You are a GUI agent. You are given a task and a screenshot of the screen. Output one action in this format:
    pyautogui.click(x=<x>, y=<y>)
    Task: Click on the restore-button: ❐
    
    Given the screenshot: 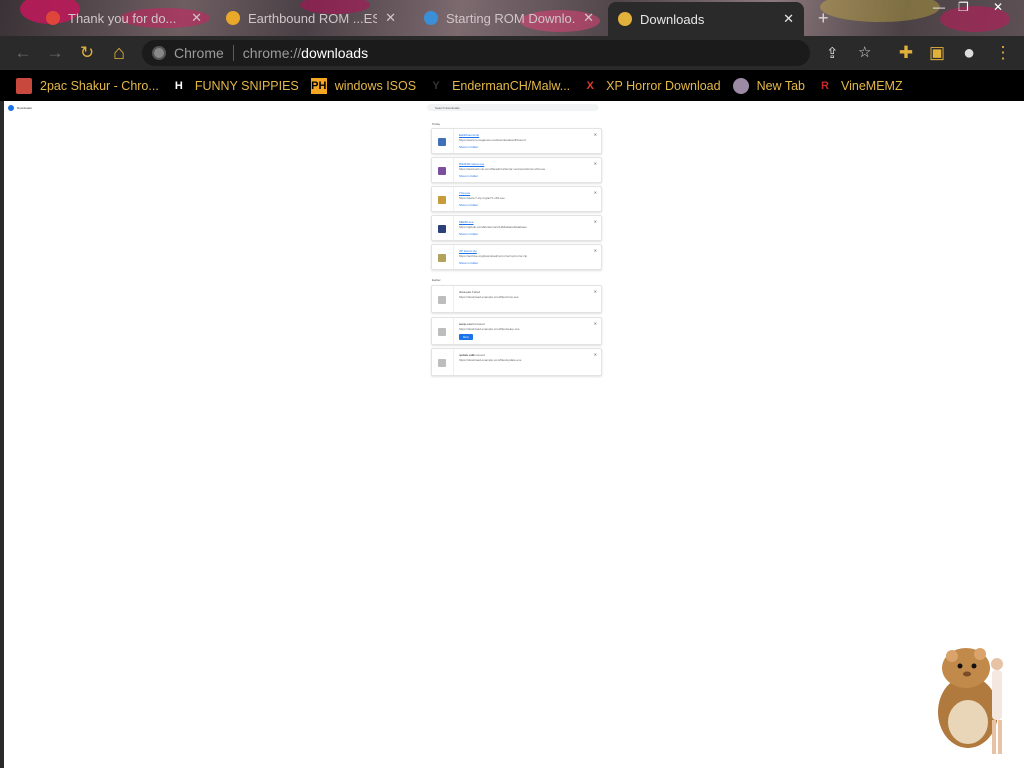 What is the action you would take?
    pyautogui.click(x=963, y=7)
    